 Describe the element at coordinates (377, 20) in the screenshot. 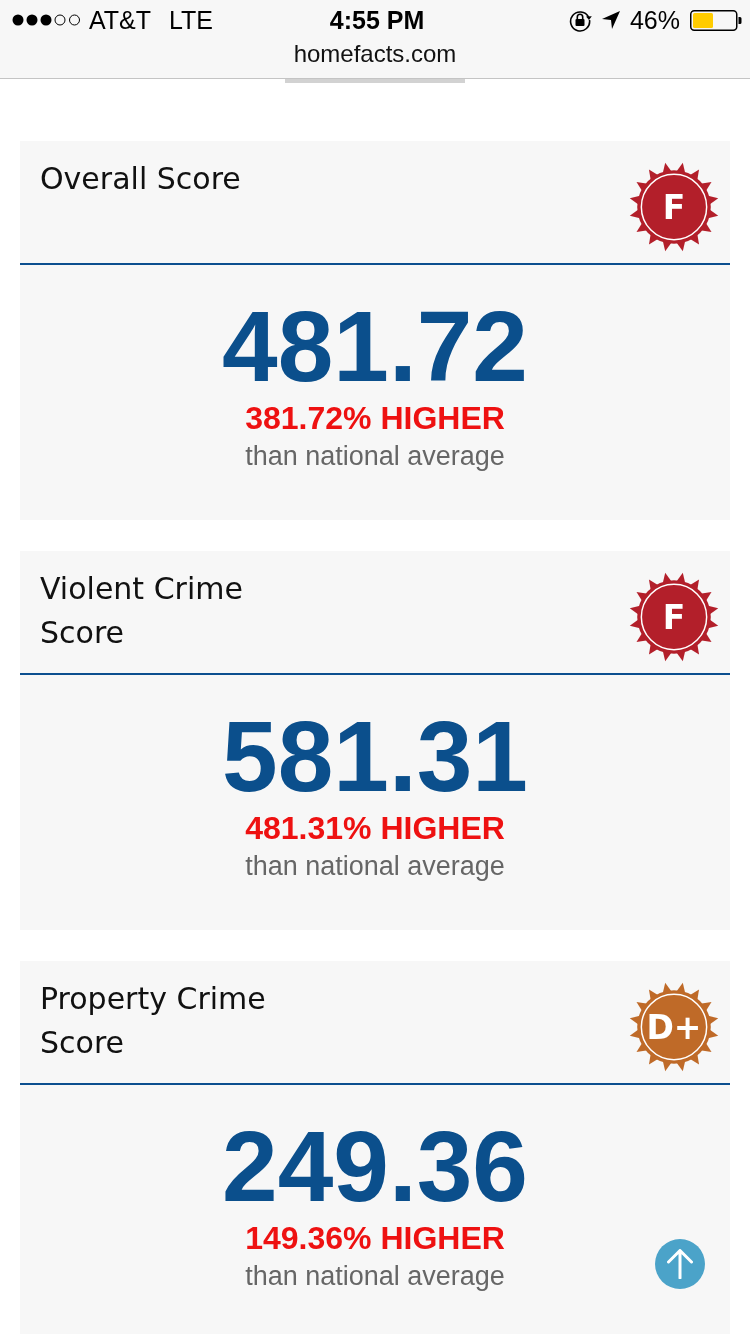

I see `clock-time: 4:55 PM` at that location.